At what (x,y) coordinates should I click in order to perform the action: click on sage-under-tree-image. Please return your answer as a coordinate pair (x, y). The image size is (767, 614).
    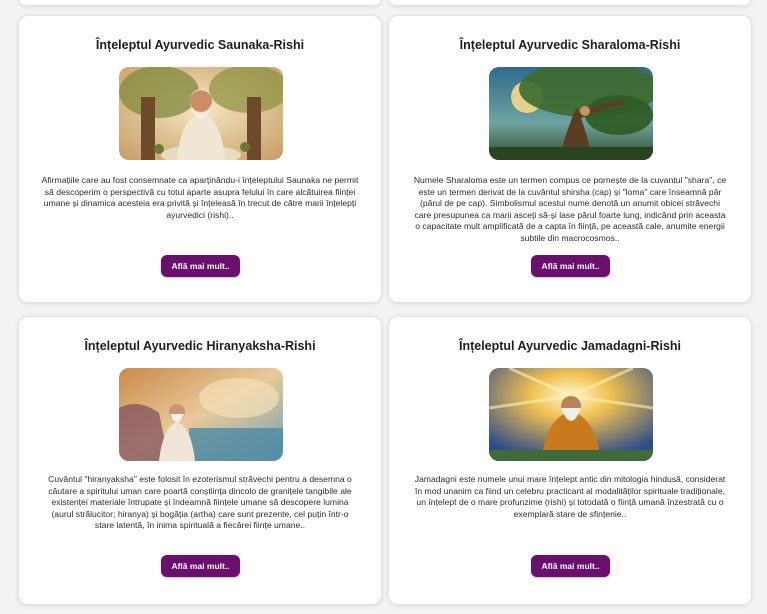
    Looking at the image, I should click on (201, 113).